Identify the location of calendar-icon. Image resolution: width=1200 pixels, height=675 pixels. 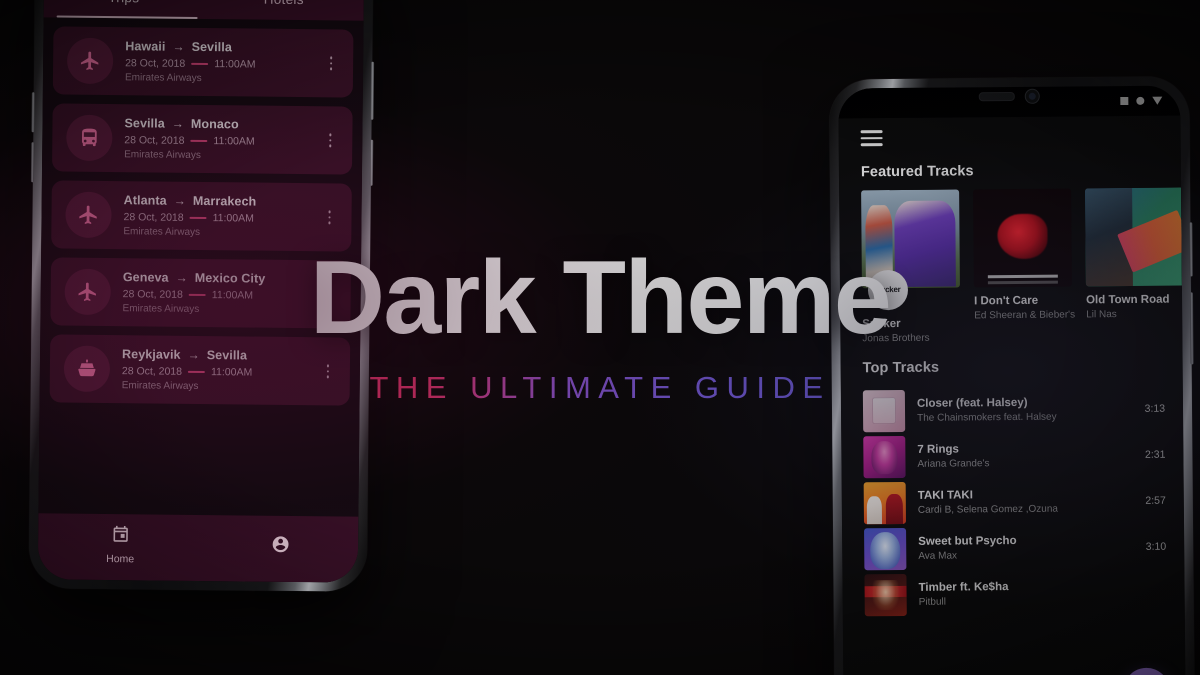
(120, 537).